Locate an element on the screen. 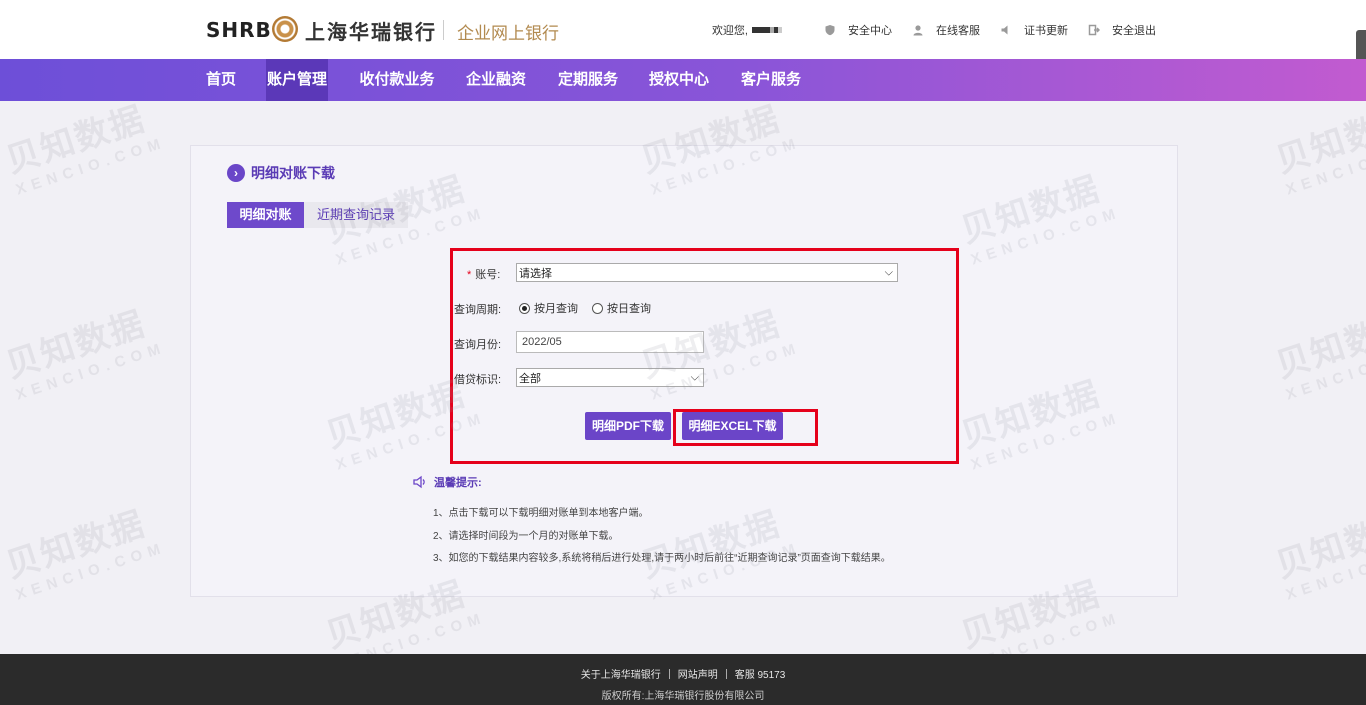 The height and width of the screenshot is (705, 1366). logout-label: 安全退出 is located at coordinates (1134, 31).